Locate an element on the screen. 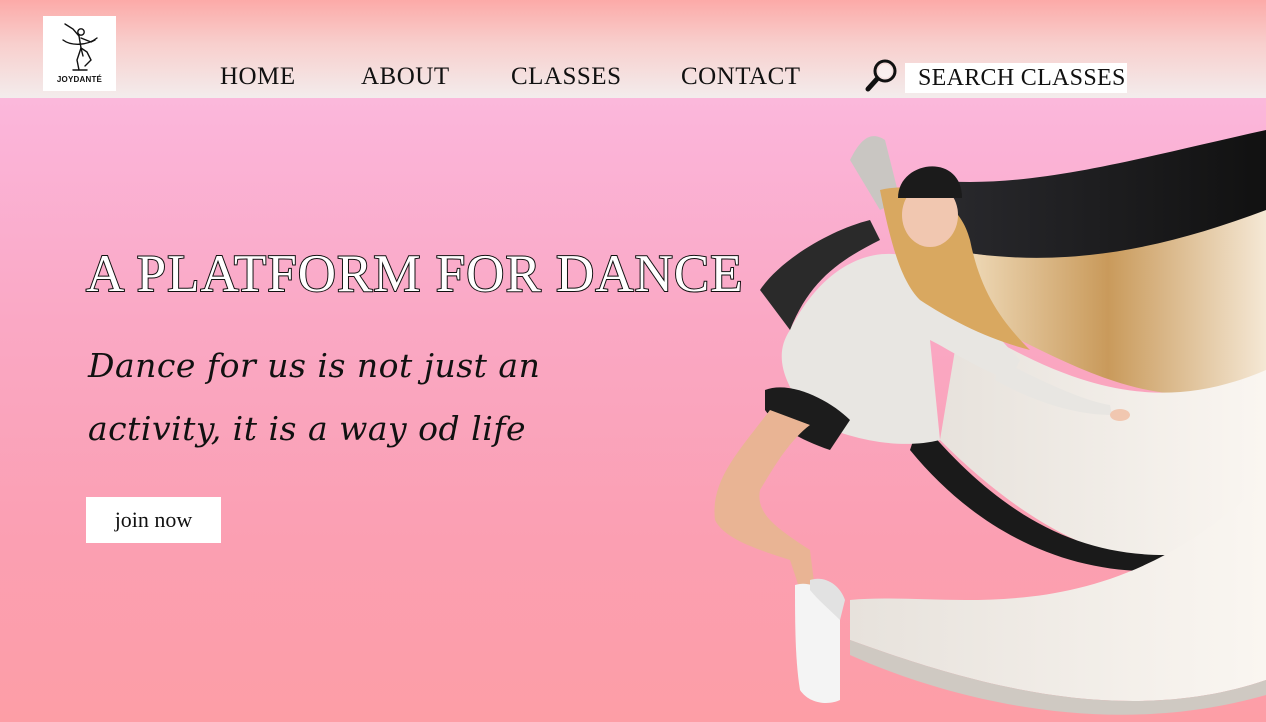 Image resolution: width=1266 pixels, height=722 pixels. search-input: SEARCH CLASSES is located at coordinates (1016, 78).